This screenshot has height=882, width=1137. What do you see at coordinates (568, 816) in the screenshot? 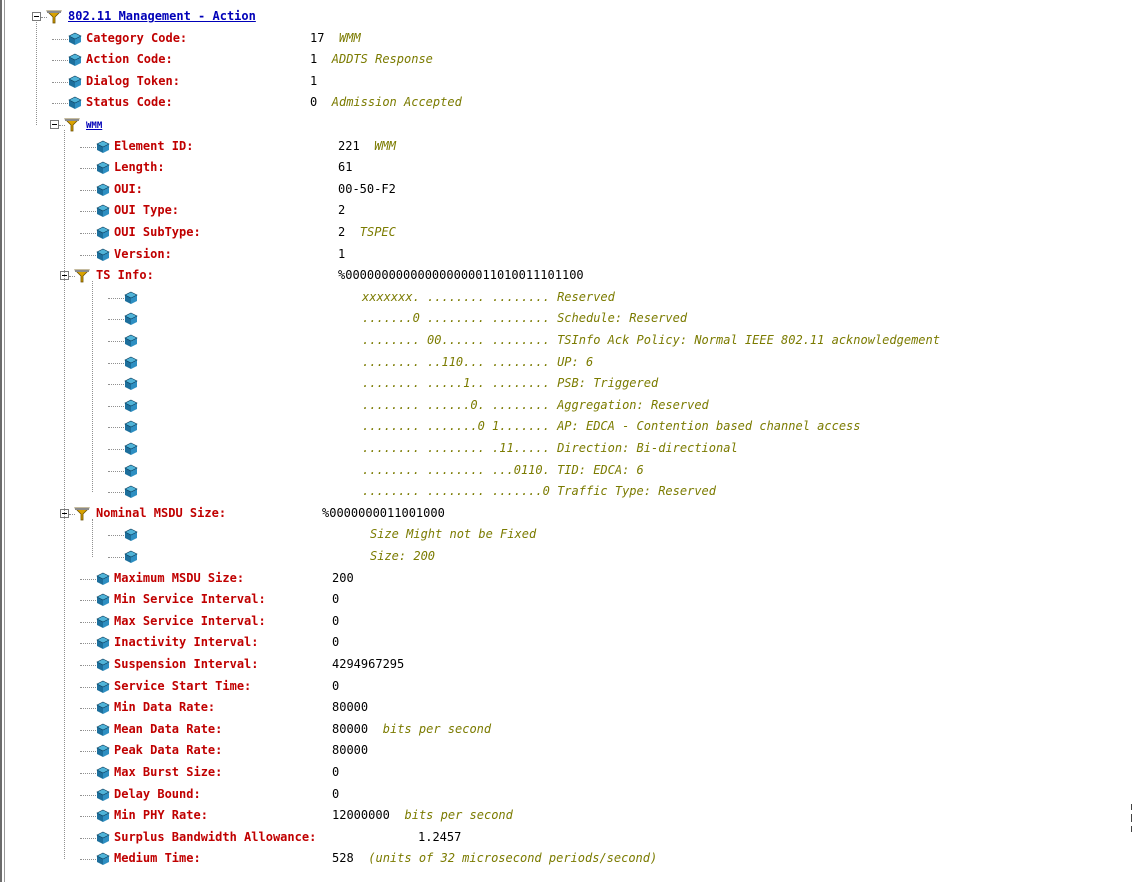
I see `tree-field-row: Min PHY Rate: 12000000 bits per second` at bounding box center [568, 816].